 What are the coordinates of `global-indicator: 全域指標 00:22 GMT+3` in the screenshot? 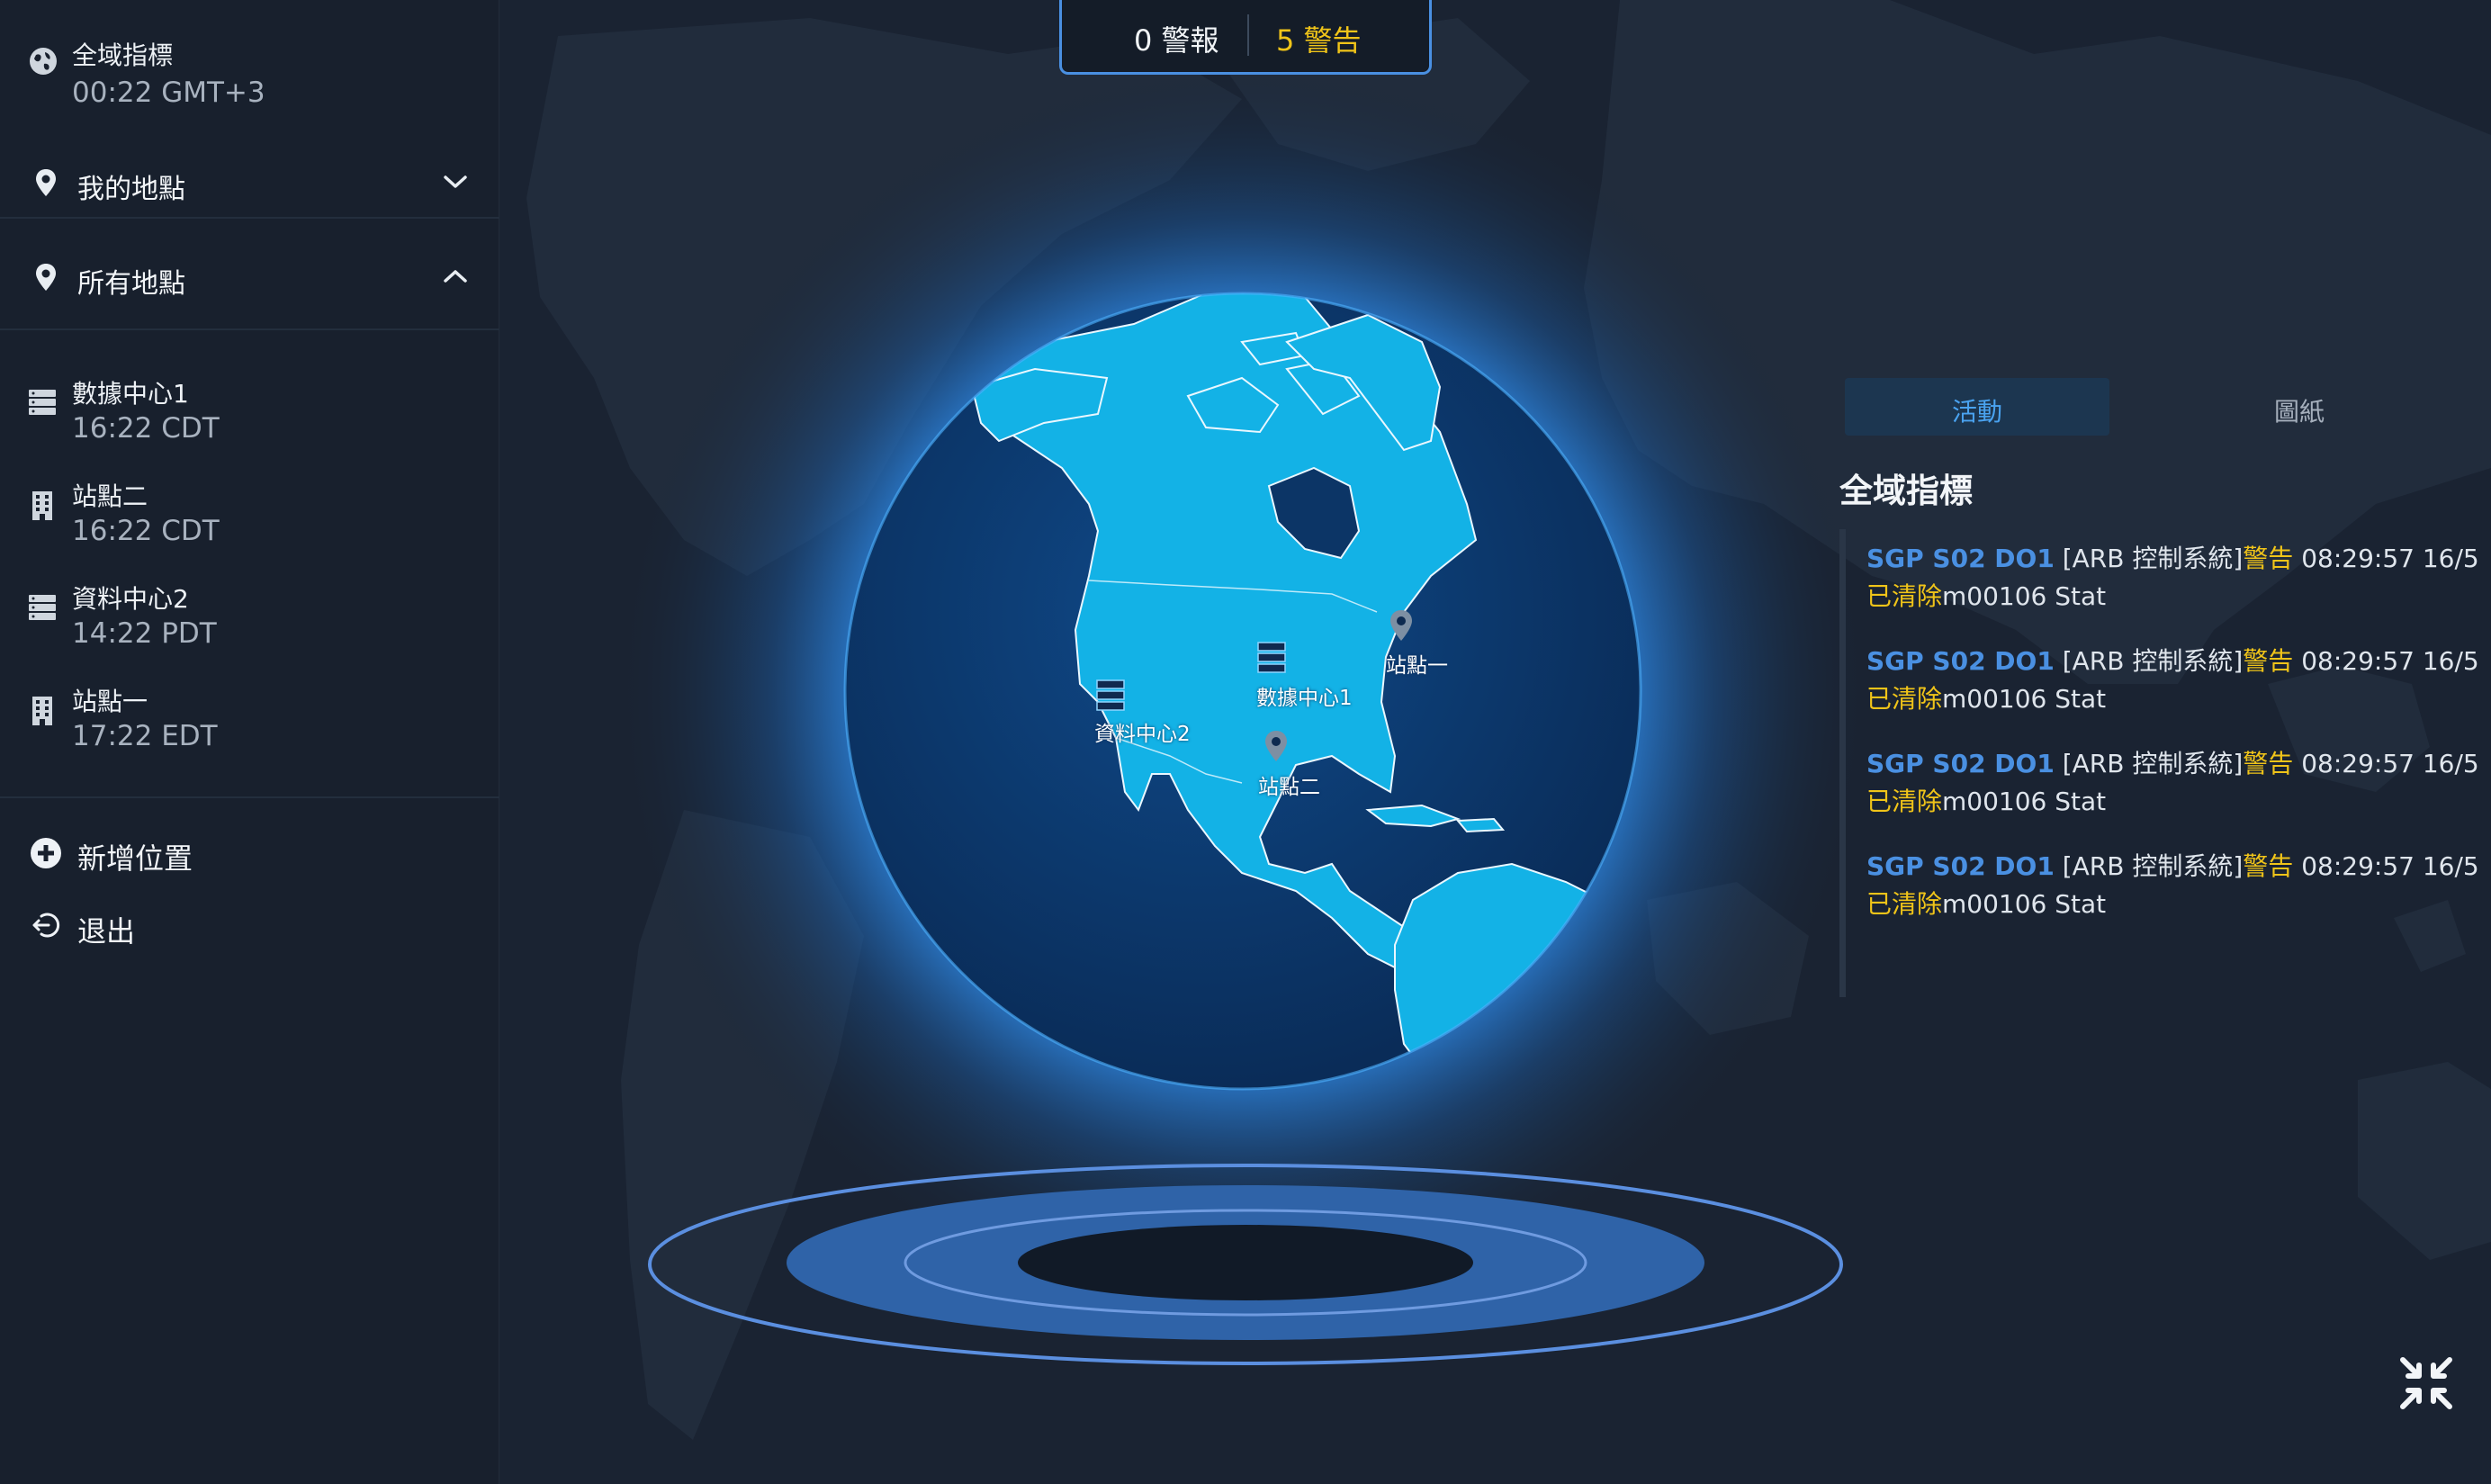 It's located at (249, 72).